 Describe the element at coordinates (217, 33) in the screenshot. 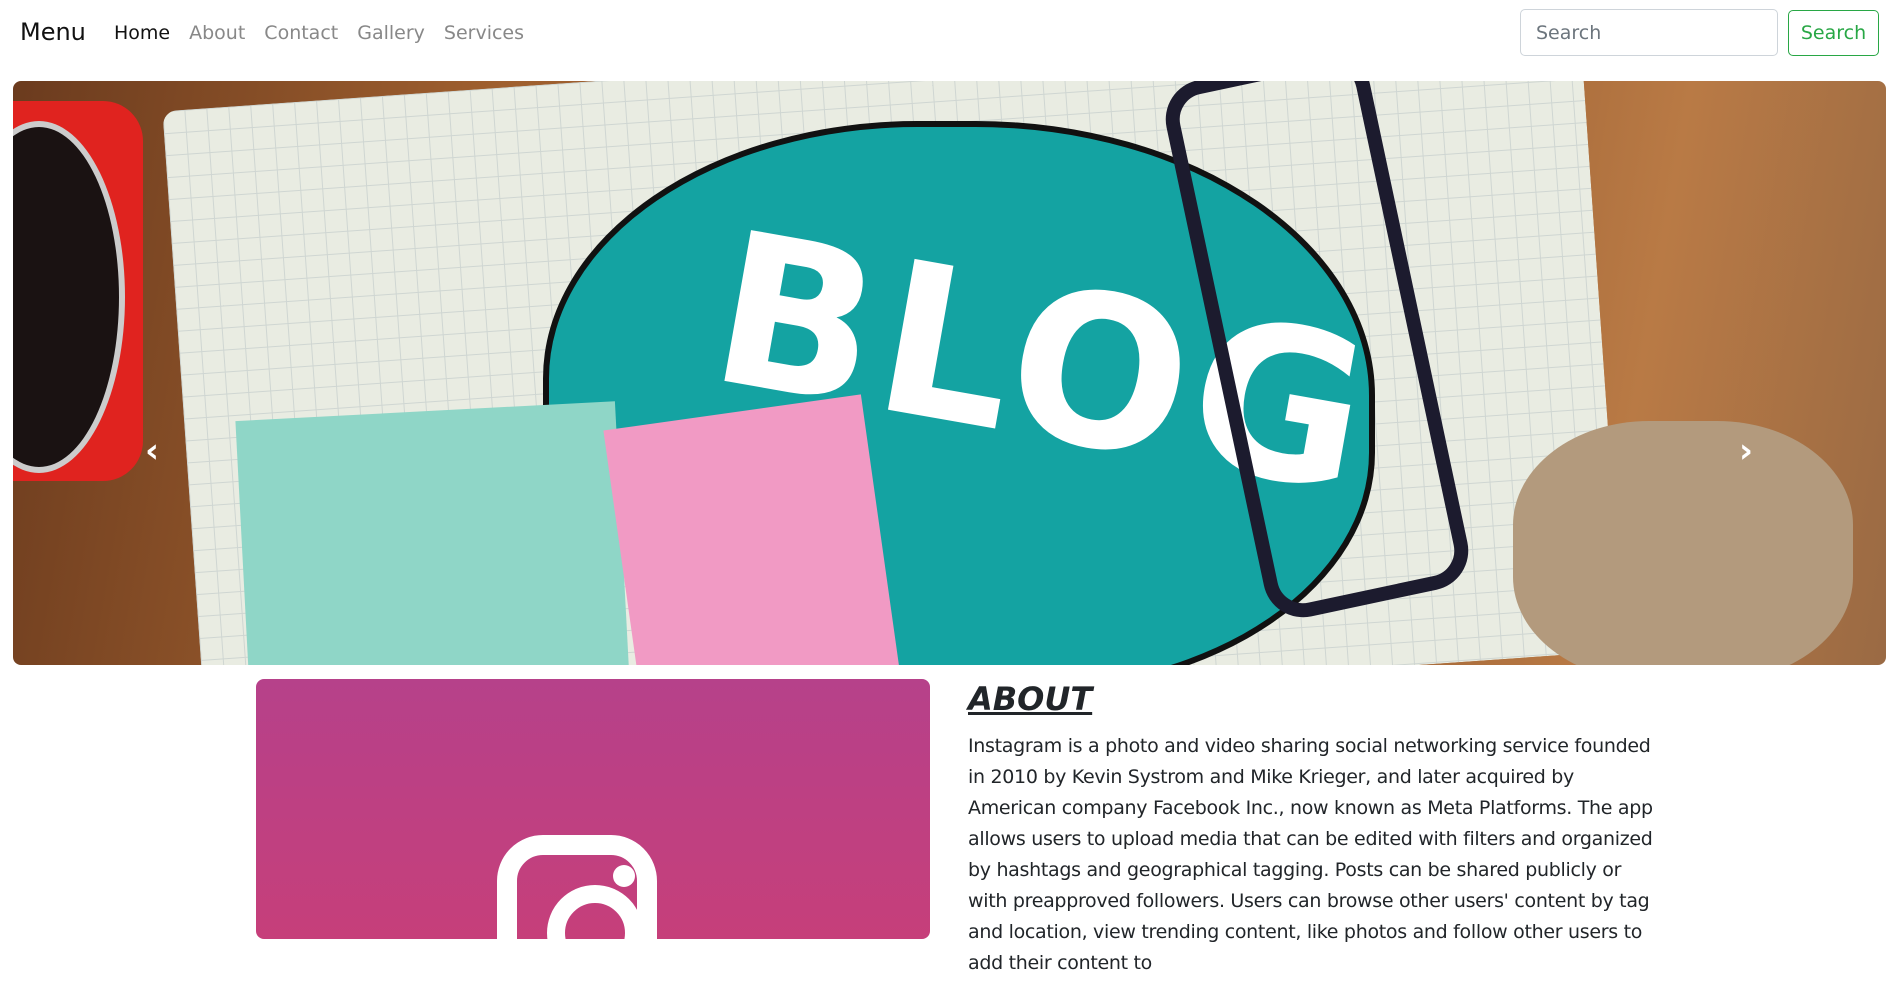

I see `nav-link-about: About` at that location.